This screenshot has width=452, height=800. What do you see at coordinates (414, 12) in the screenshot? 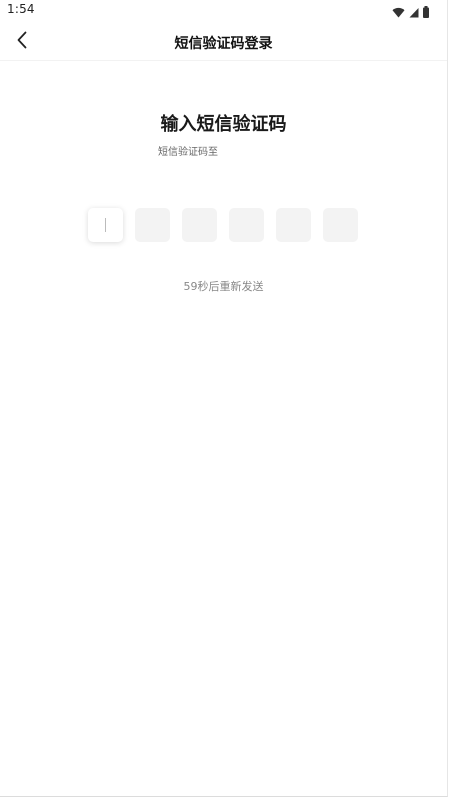
I see `cellular-signal-icon` at bounding box center [414, 12].